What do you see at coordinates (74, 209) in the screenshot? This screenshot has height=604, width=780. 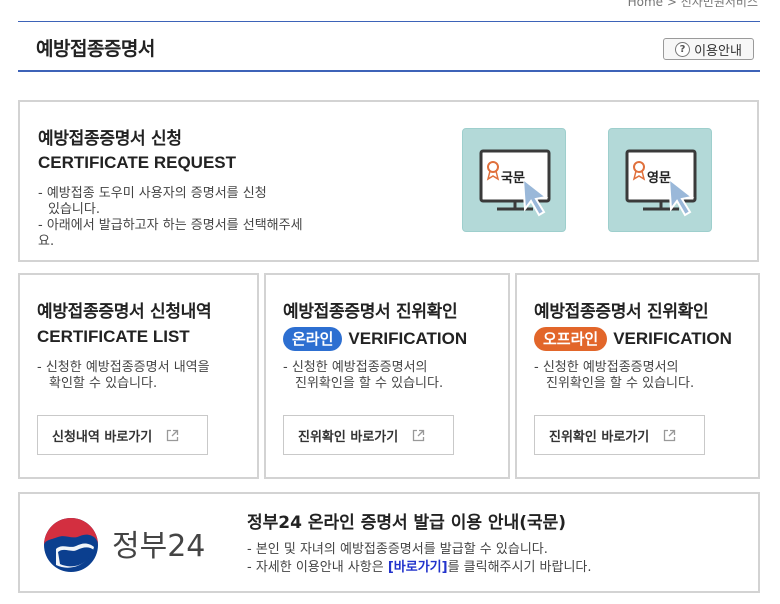 I see `request-desc-line1b: 있습니다.` at bounding box center [74, 209].